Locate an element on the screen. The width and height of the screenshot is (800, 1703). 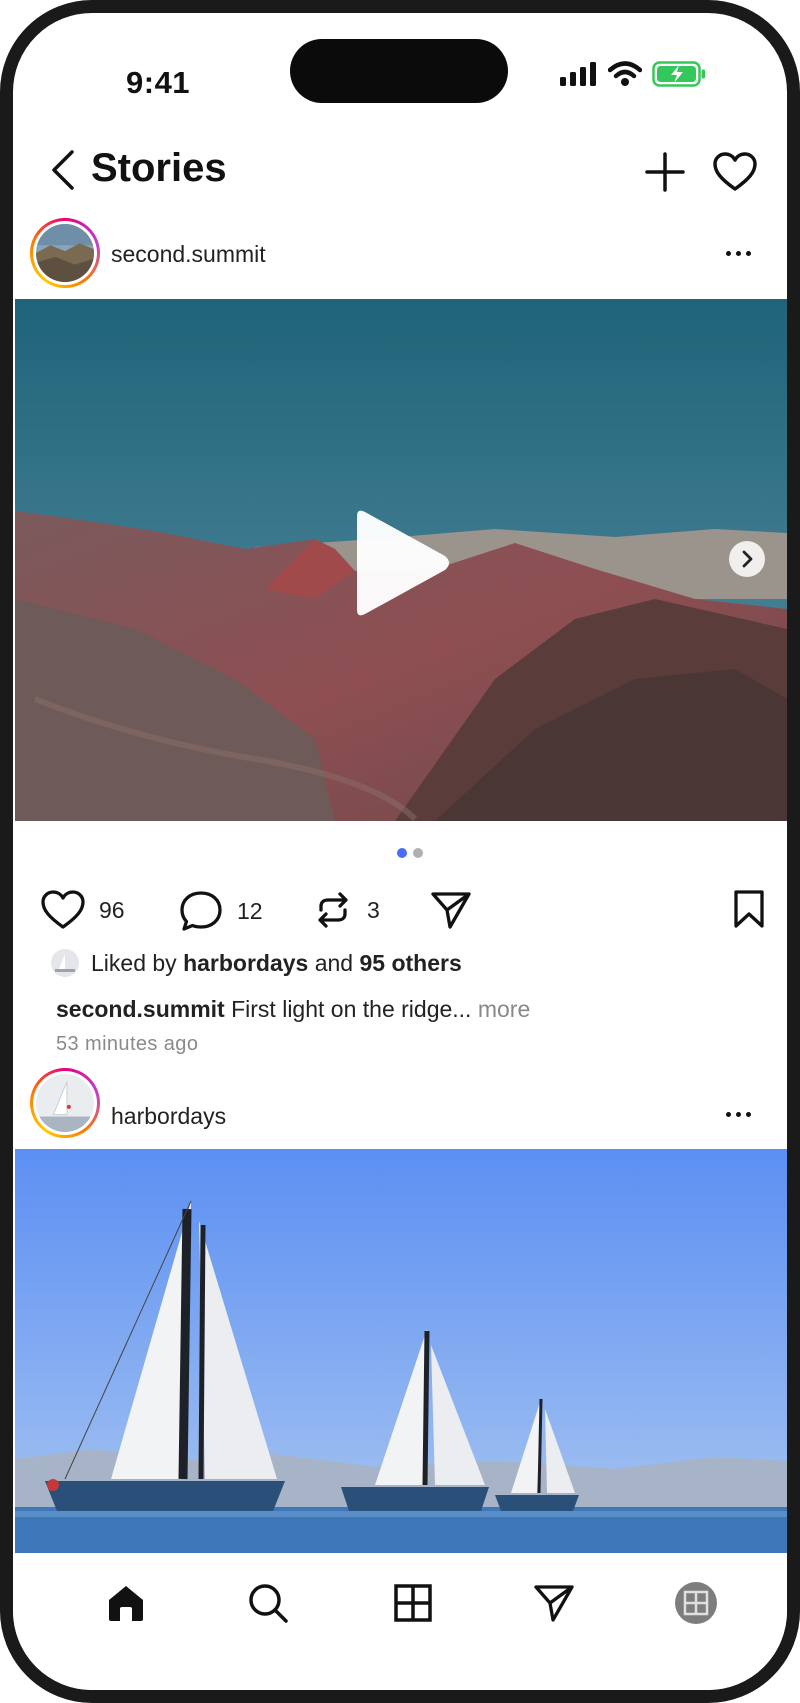
post-username: second.summit is located at coordinates (188, 254).